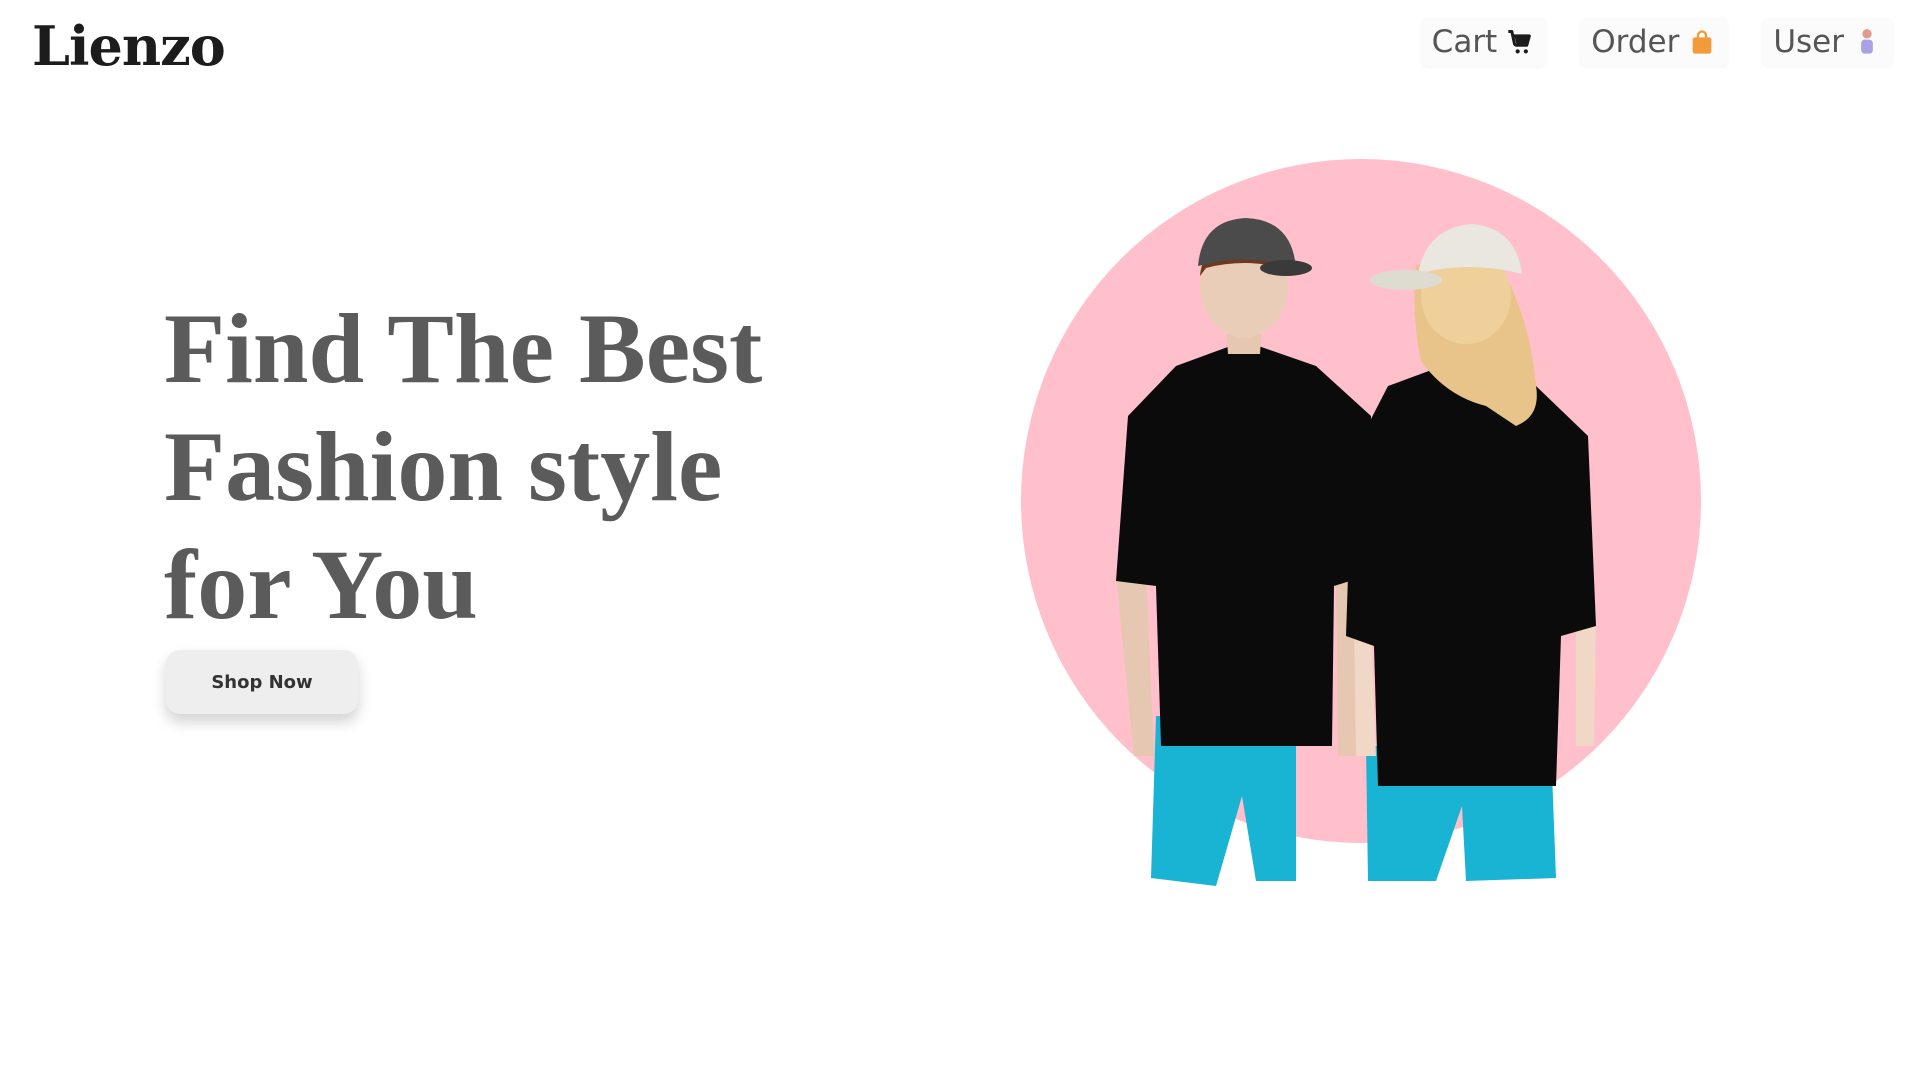 The height and width of the screenshot is (1080, 1920). I want to click on hero-title: Find The Best Fashion style for You, so click(514, 467).